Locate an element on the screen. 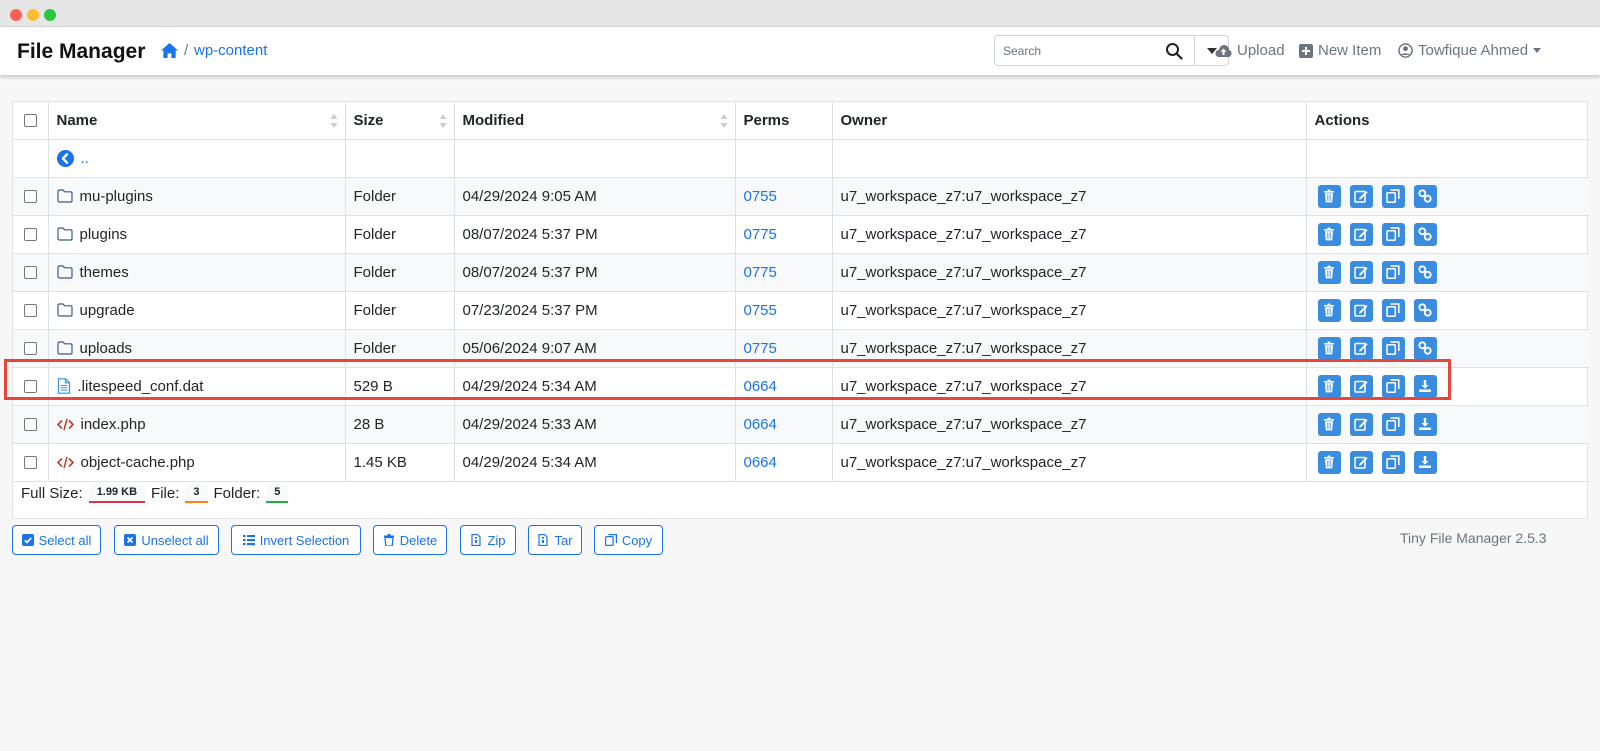 The width and height of the screenshot is (1600, 751). edit-icon is located at coordinates (1361, 234).